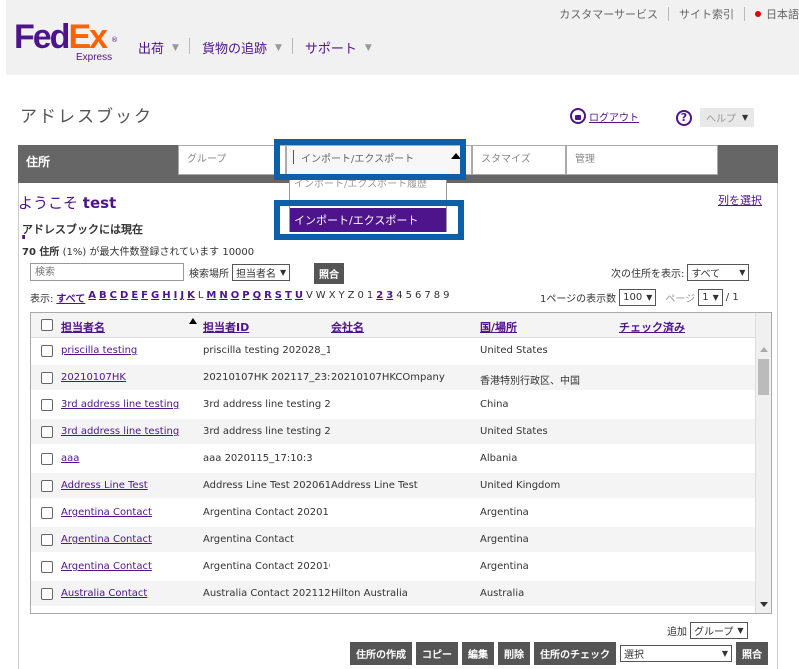 The height and width of the screenshot is (669, 799). What do you see at coordinates (191, 297) in the screenshot?
I see `alpha-letter-k: K` at bounding box center [191, 297].